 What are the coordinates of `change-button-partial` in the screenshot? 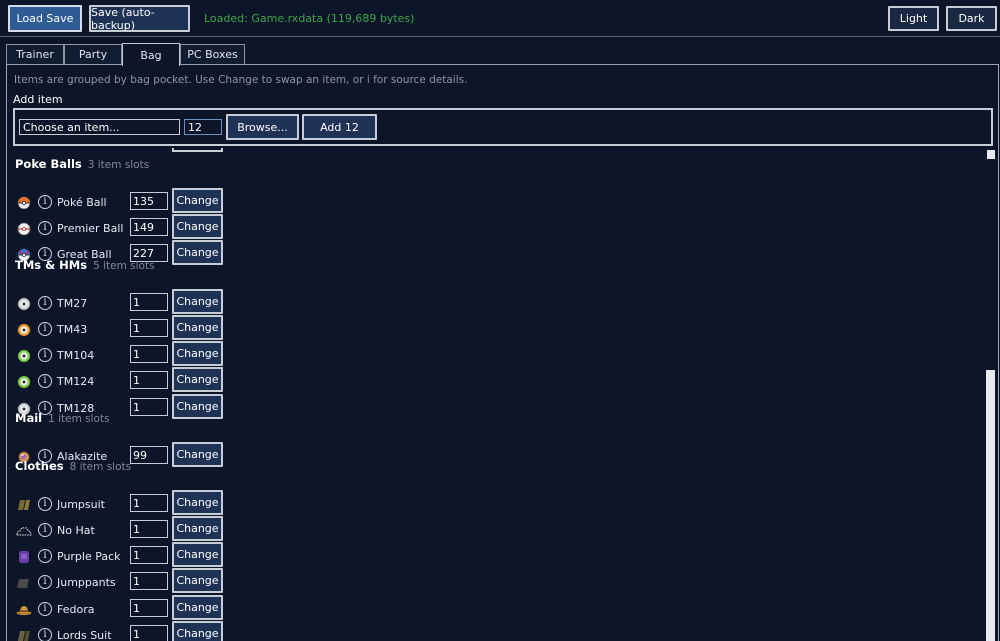 It's located at (197, 150).